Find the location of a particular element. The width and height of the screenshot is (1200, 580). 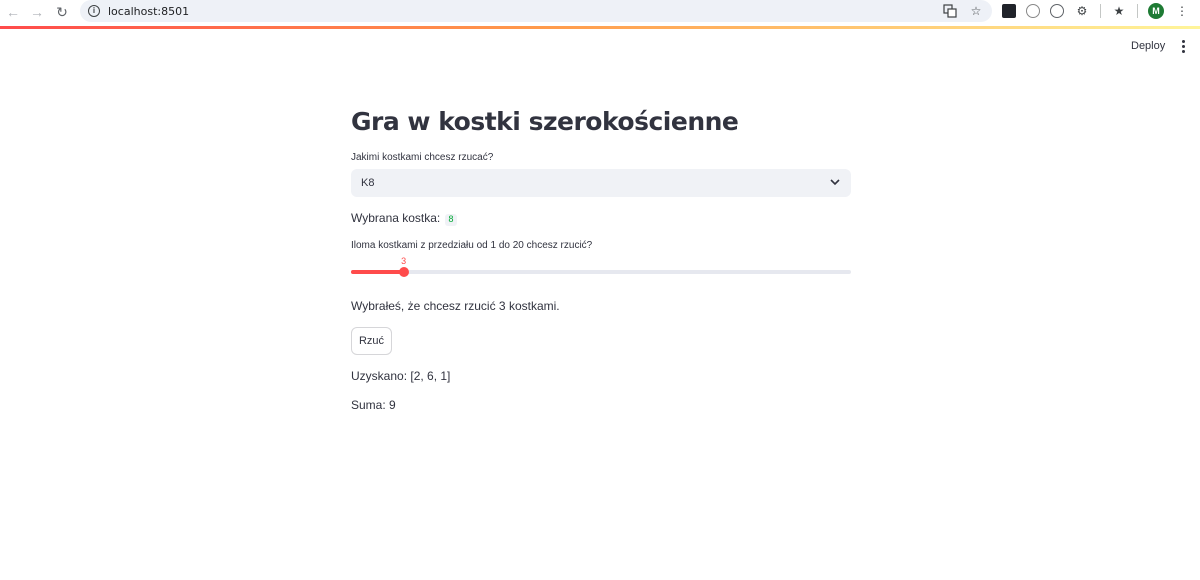

slider-thumb is located at coordinates (403, 272).